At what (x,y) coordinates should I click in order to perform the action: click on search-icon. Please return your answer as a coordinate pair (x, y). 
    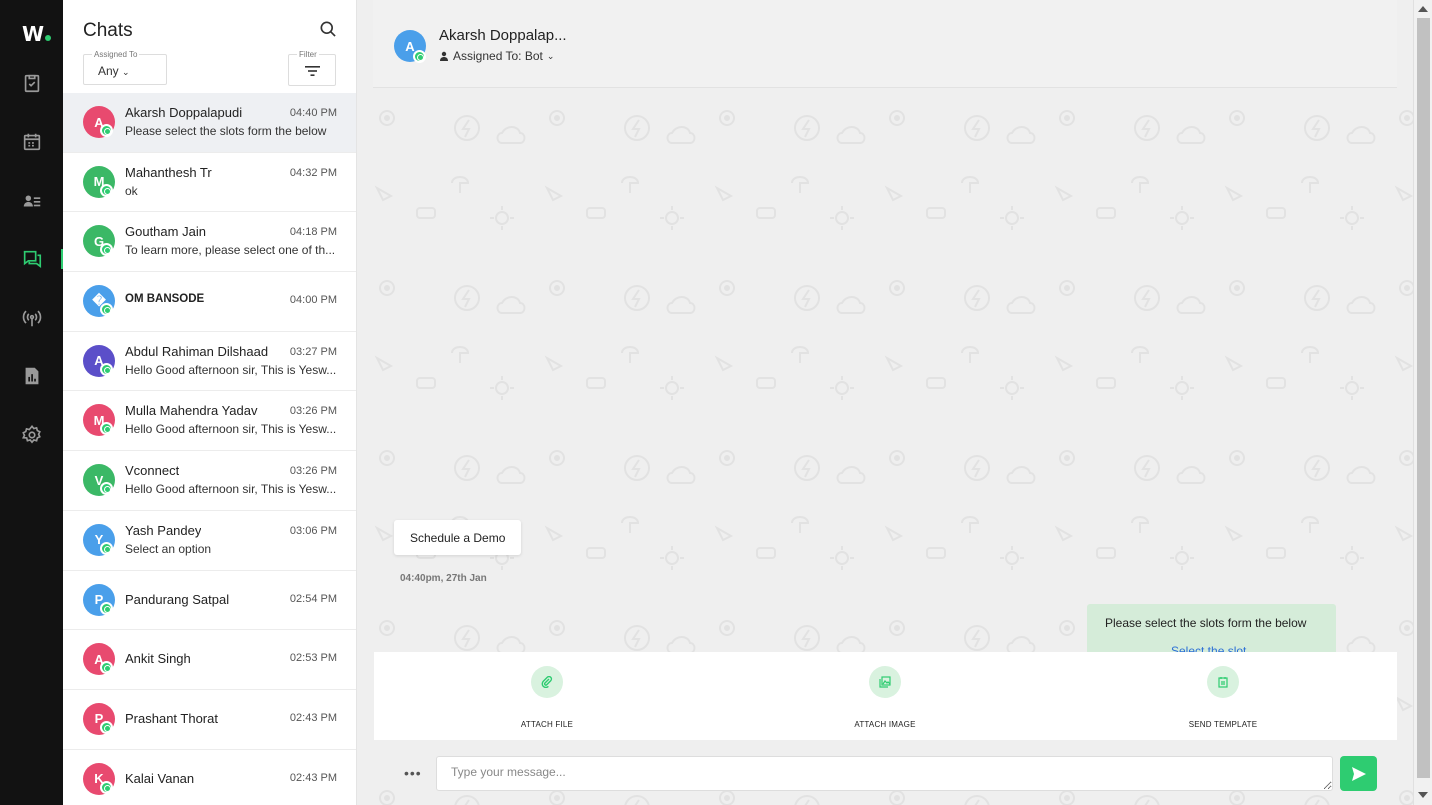
    Looking at the image, I should click on (328, 29).